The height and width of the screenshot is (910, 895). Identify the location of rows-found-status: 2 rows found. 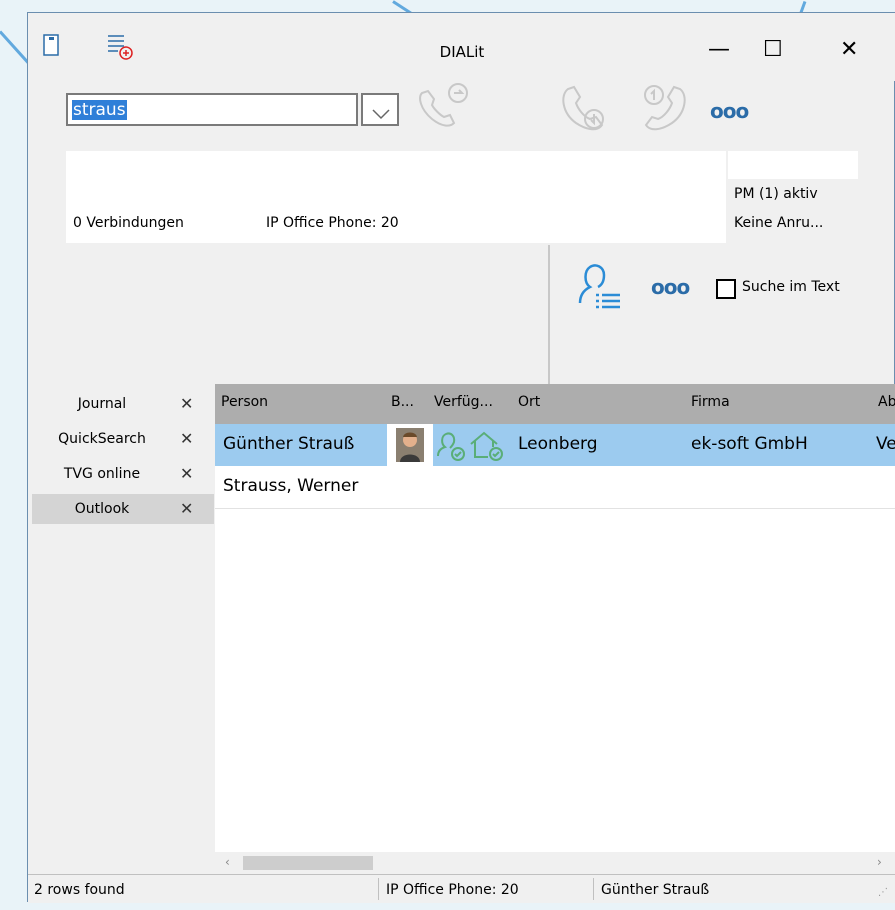
(79, 890).